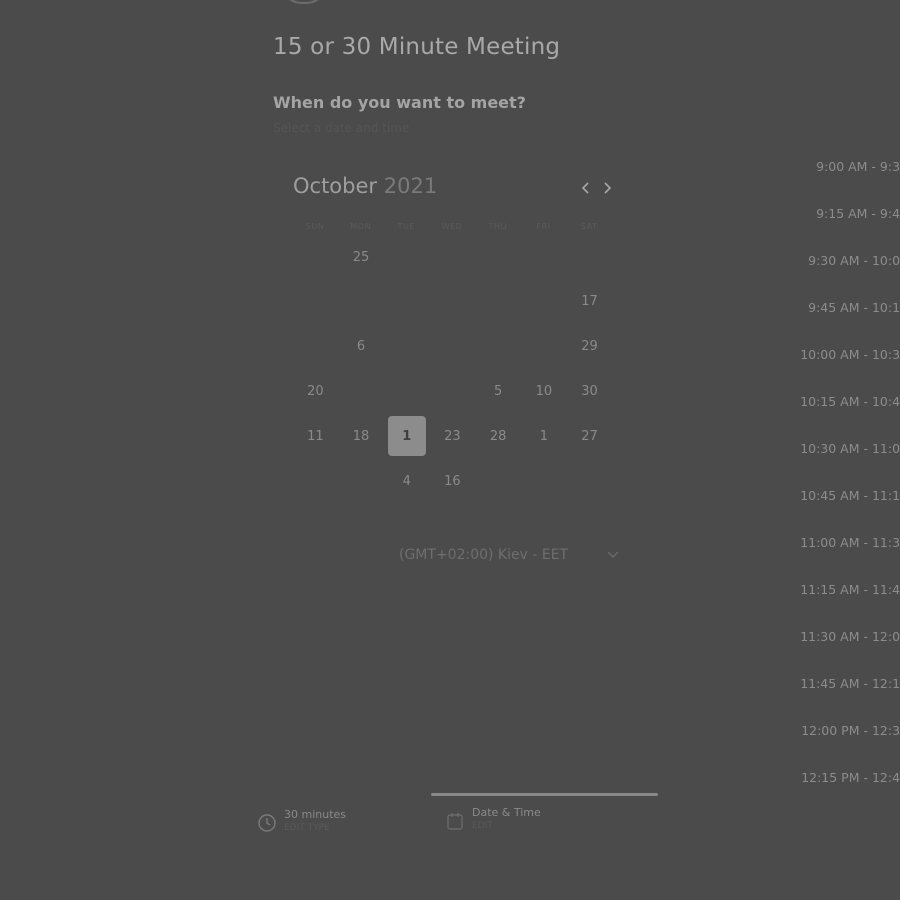  I want to click on clock-icon, so click(267, 823).